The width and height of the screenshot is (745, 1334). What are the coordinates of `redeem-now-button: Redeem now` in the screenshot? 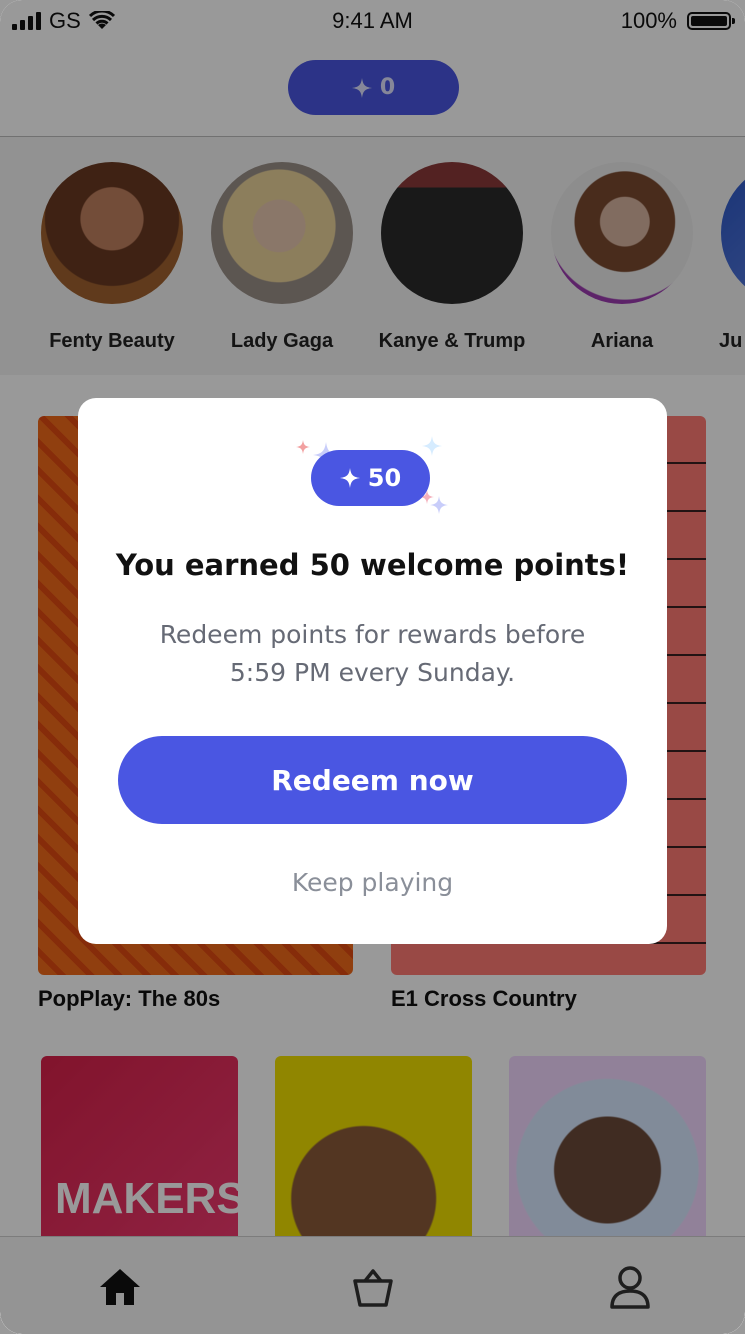 It's located at (372, 780).